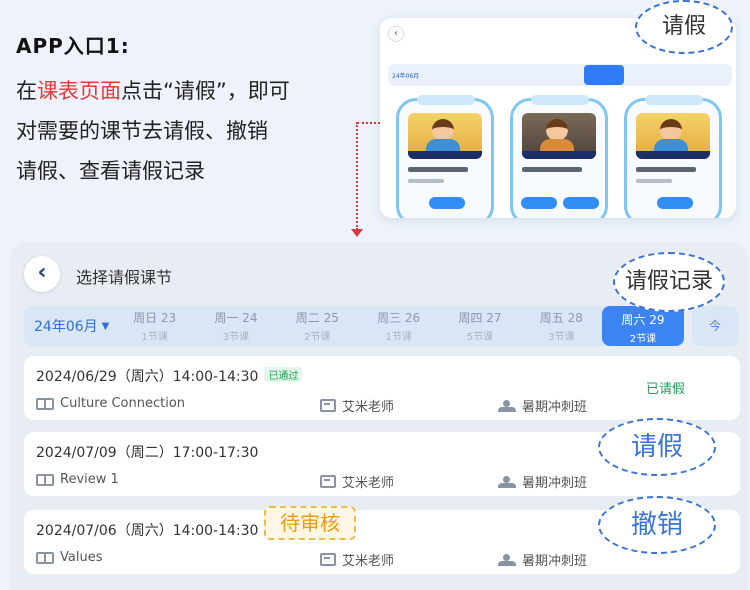 The width and height of the screenshot is (750, 590). I want to click on desc-prefix: 在, so click(26, 91).